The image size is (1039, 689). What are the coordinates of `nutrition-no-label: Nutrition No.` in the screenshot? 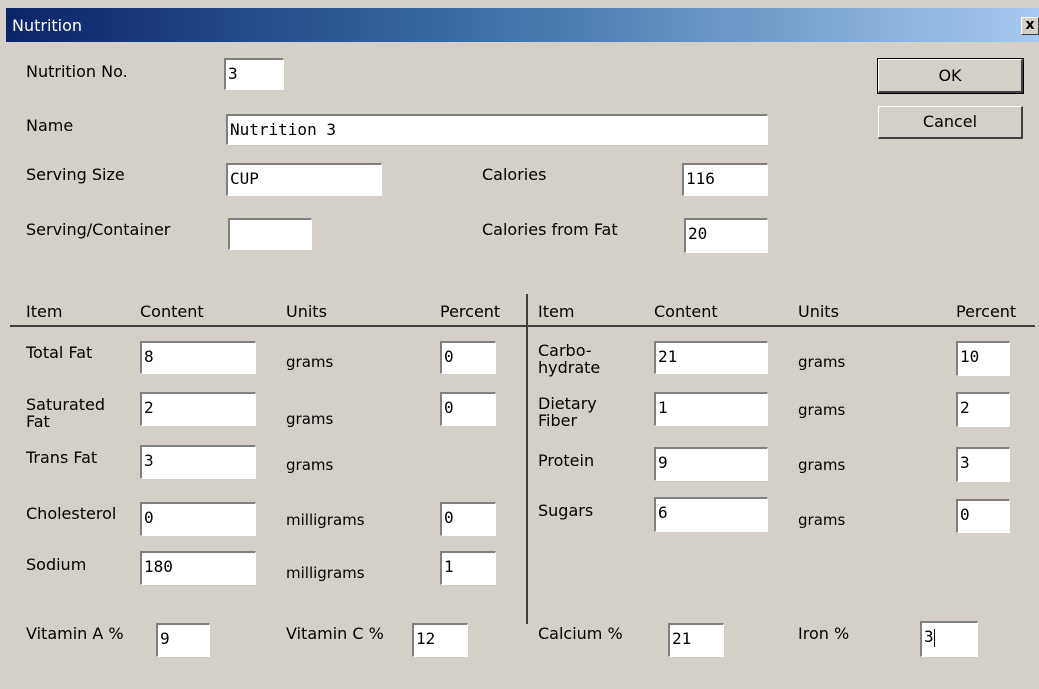 It's located at (77, 71).